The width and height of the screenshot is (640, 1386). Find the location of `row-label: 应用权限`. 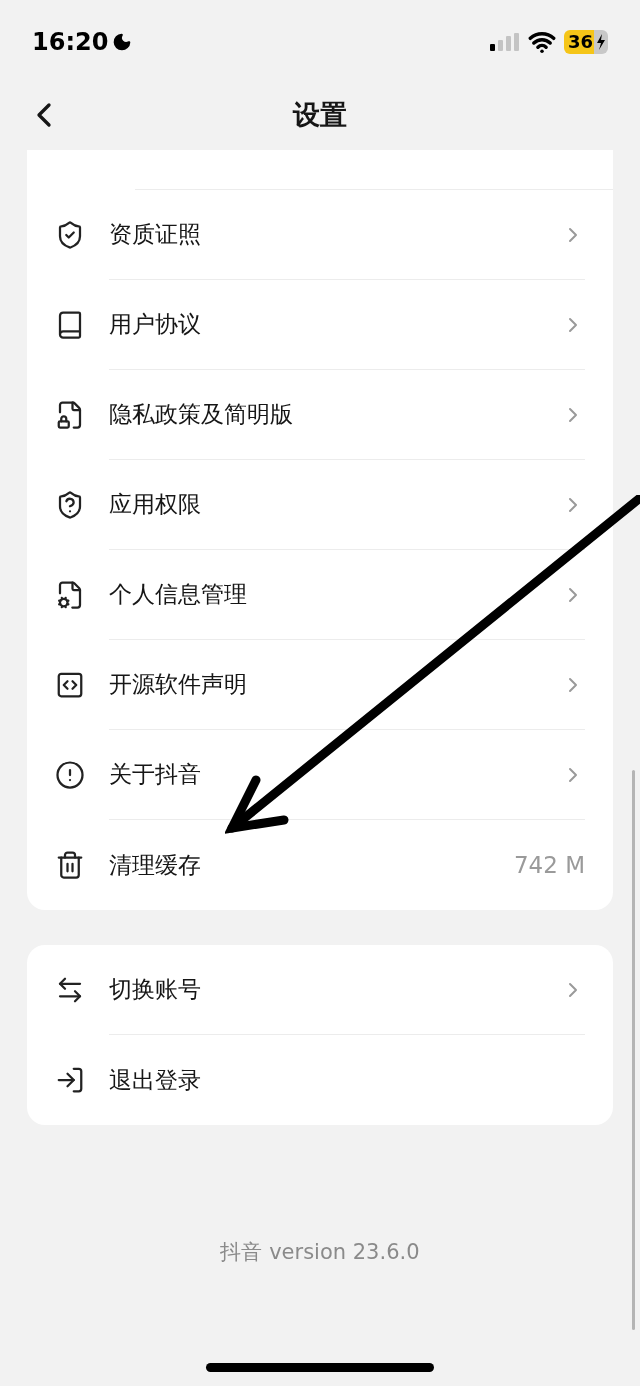

row-label: 应用权限 is located at coordinates (155, 505).